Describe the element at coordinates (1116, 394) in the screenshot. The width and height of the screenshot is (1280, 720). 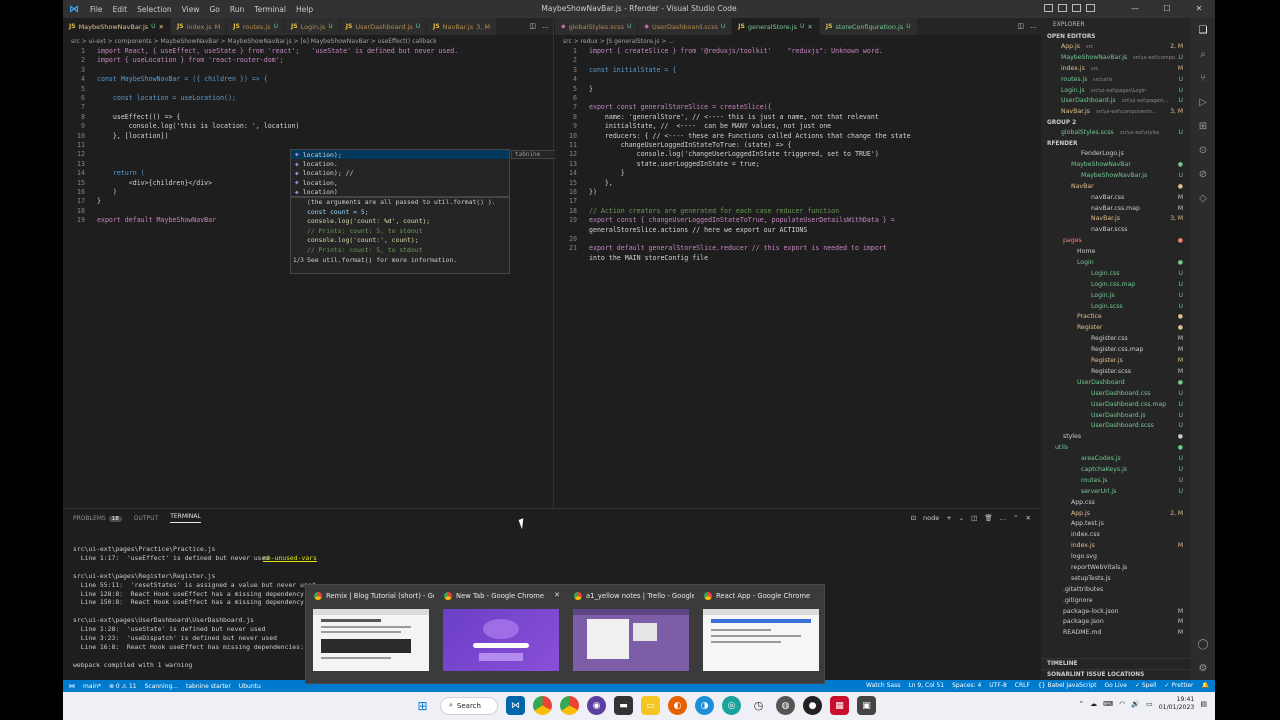
I see `explorer-item: UserDashboard.css U` at that location.